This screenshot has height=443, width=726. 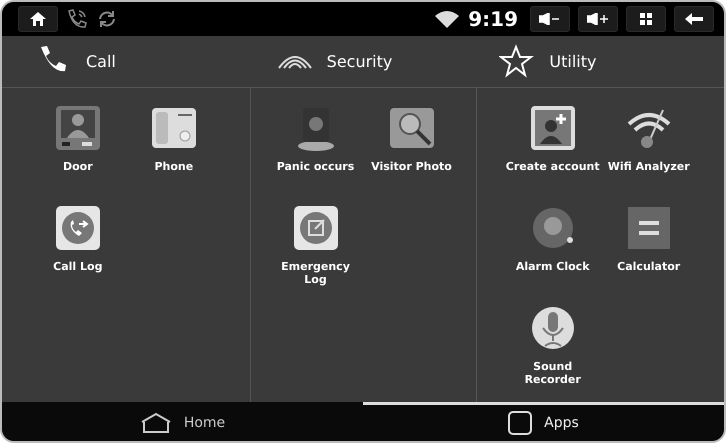 I want to click on app-shortcut: Sound Recorder, so click(x=552, y=352).